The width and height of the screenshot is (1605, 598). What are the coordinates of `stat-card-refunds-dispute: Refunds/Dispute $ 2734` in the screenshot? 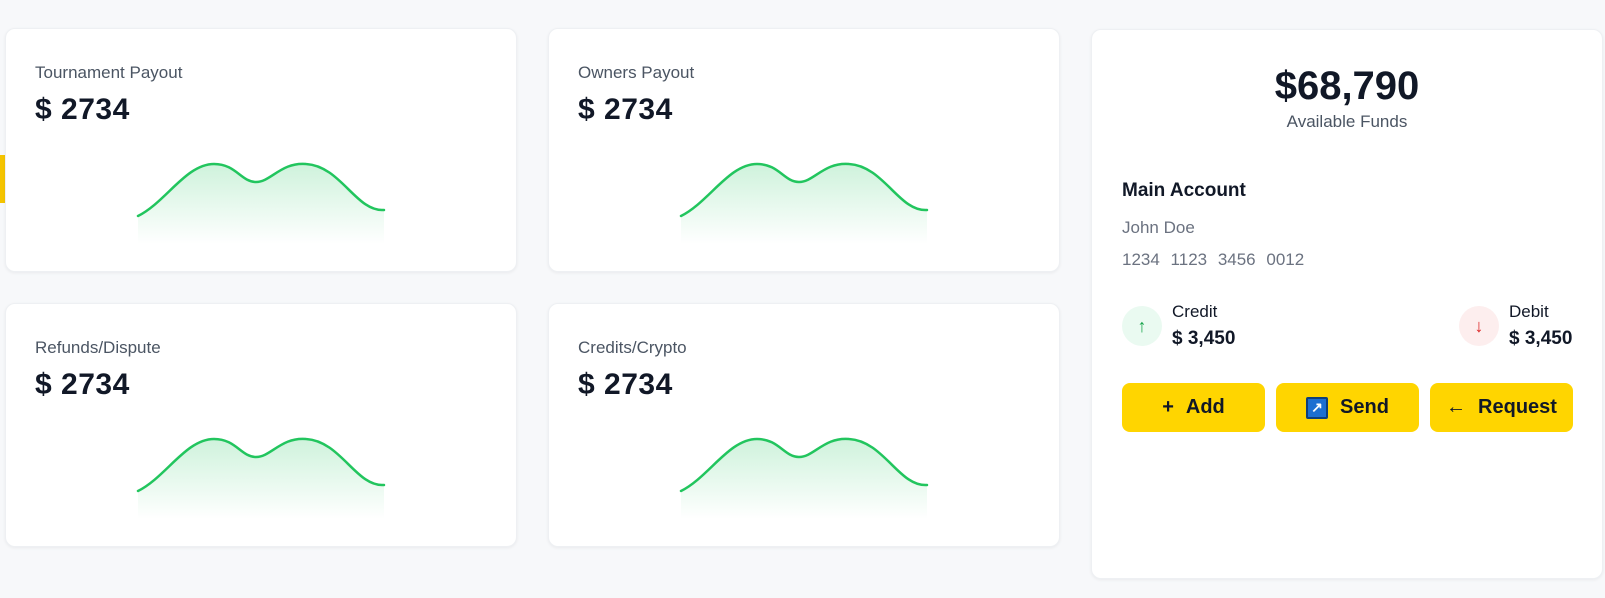 It's located at (261, 425).